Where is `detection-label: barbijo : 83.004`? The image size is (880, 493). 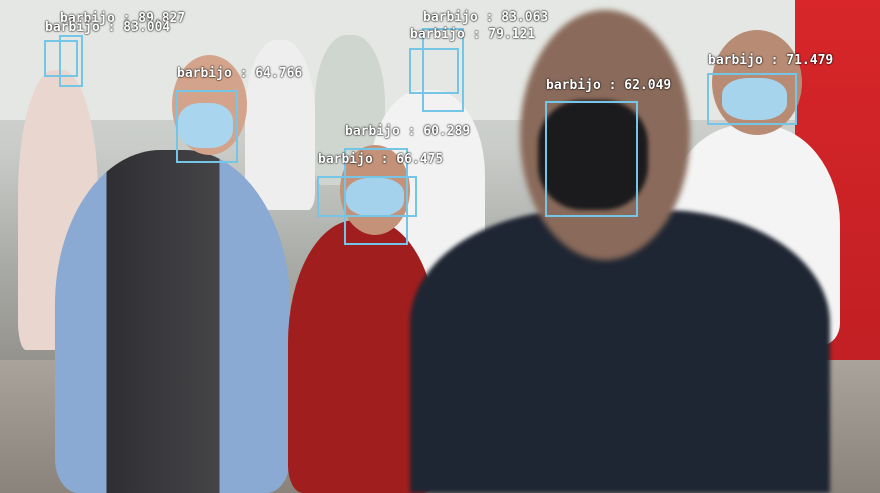
detection-label: barbijo : 83.004 is located at coordinates (108, 27).